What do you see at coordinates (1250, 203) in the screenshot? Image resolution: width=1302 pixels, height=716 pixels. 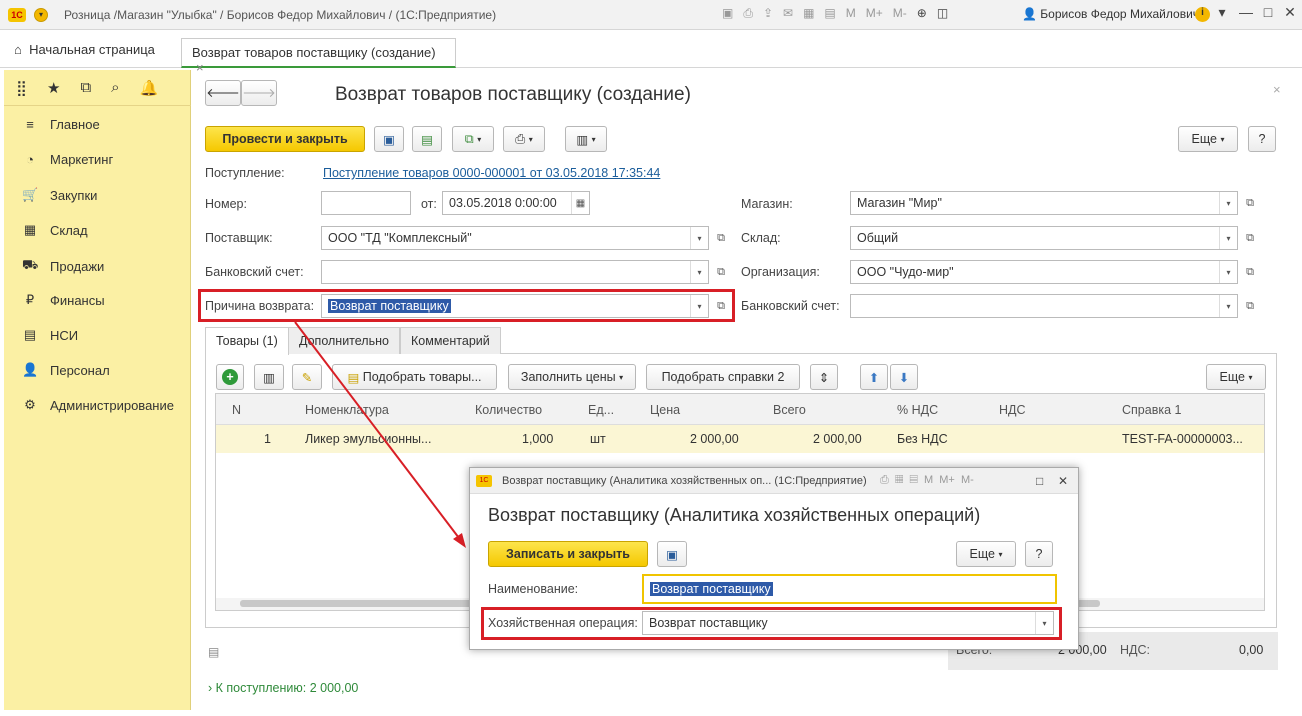 I see `open-store-icon: ⧉` at bounding box center [1250, 203].